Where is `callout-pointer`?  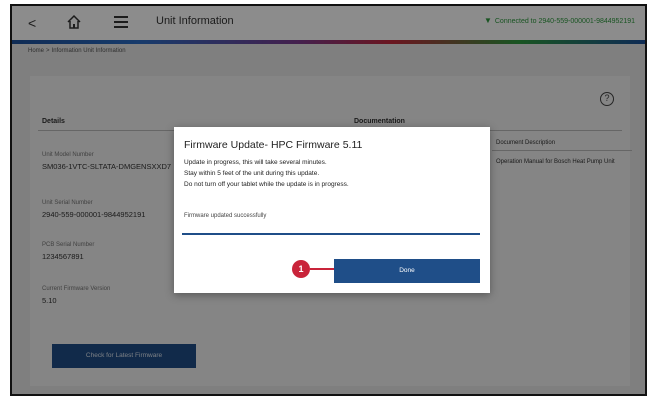
callout-pointer is located at coordinates (322, 269).